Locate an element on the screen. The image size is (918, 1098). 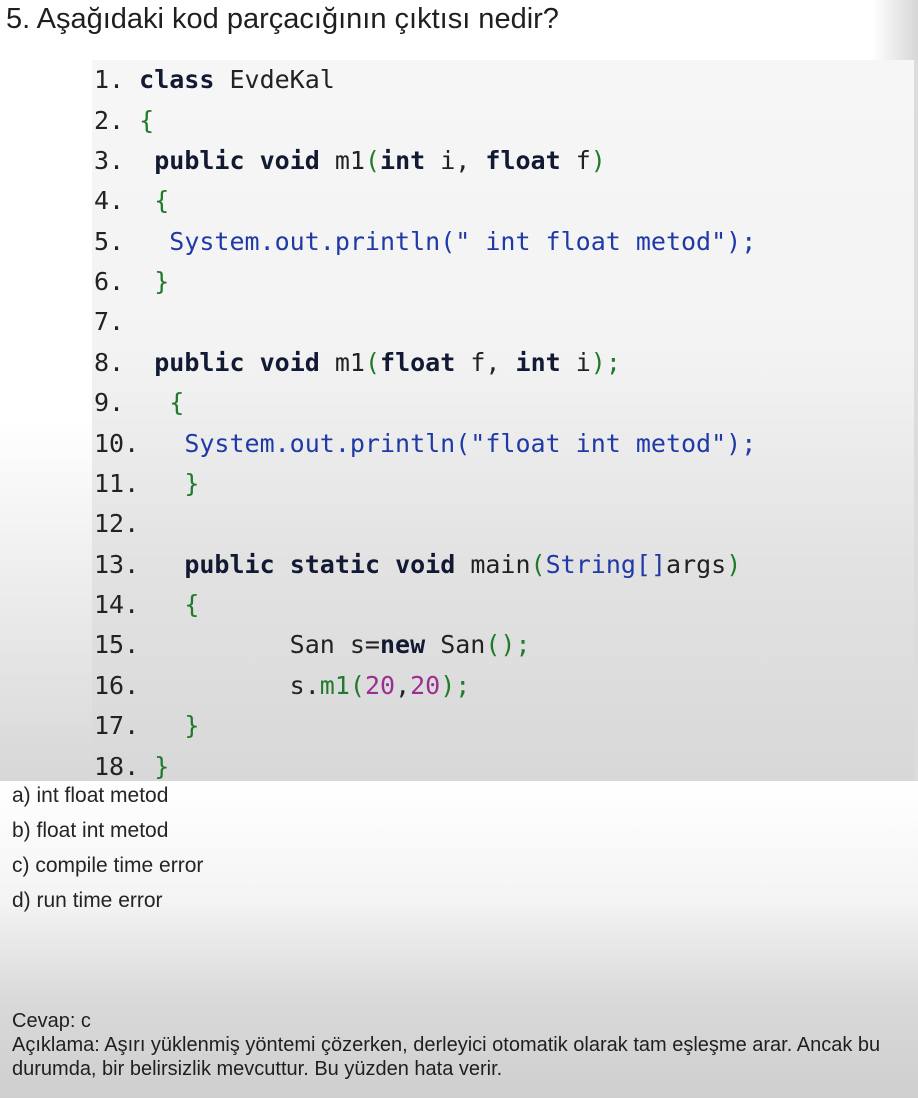
code-token: 12. is located at coordinates (117, 523).